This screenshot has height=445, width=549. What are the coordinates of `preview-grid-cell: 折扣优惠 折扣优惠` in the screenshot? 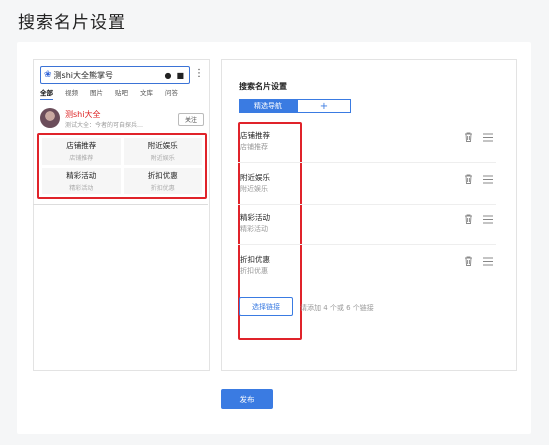 It's located at (162, 180).